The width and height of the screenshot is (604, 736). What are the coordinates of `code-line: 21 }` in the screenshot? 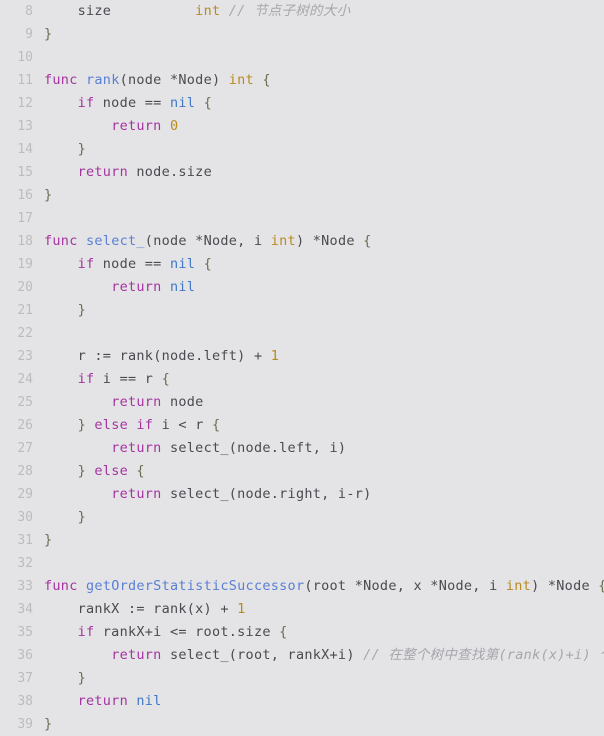 It's located at (302, 310).